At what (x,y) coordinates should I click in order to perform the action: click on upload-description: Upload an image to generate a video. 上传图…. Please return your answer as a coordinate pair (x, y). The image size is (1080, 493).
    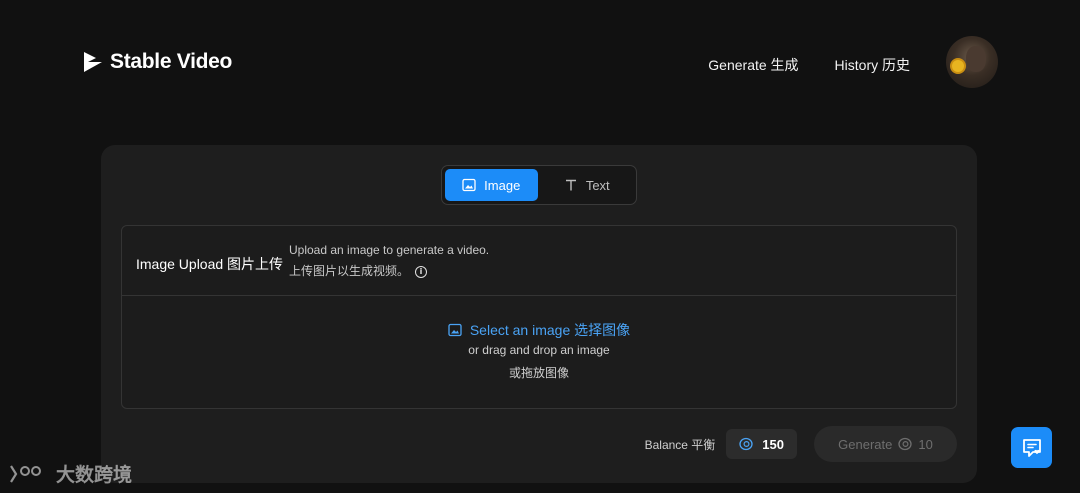
    Looking at the image, I should click on (389, 261).